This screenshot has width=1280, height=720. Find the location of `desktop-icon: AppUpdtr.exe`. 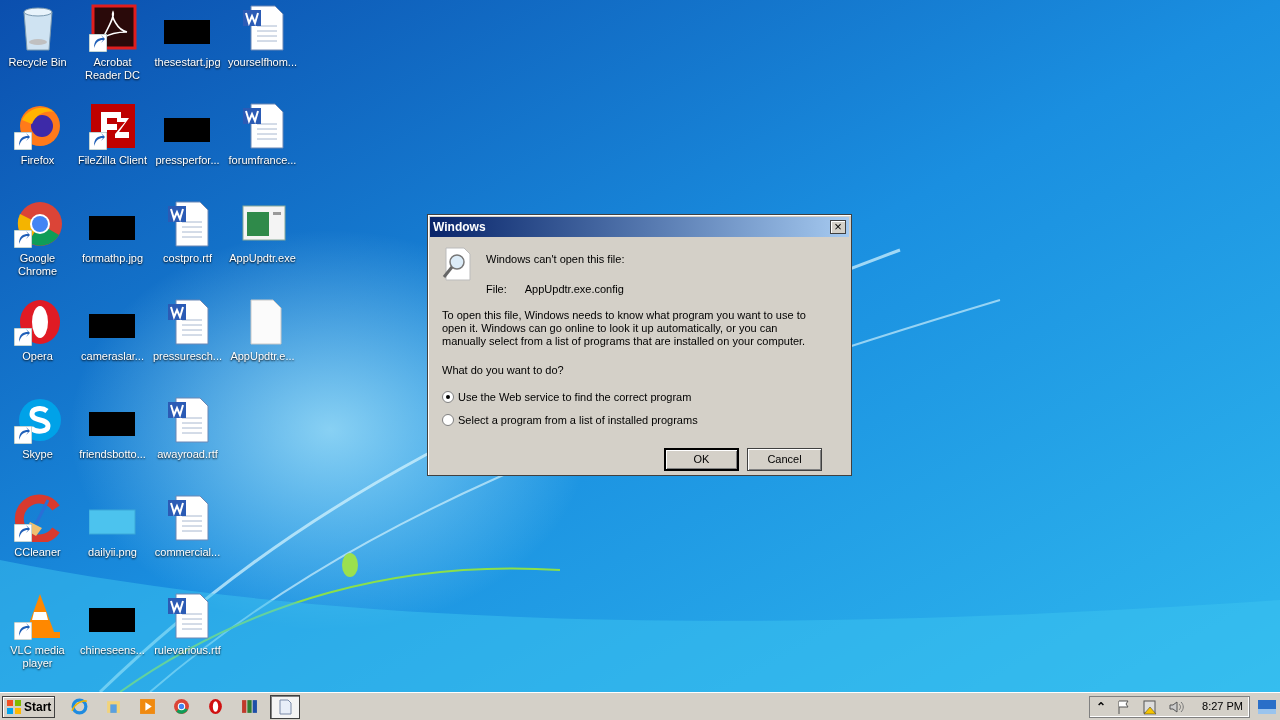

desktop-icon: AppUpdtr.exe is located at coordinates (262, 249).